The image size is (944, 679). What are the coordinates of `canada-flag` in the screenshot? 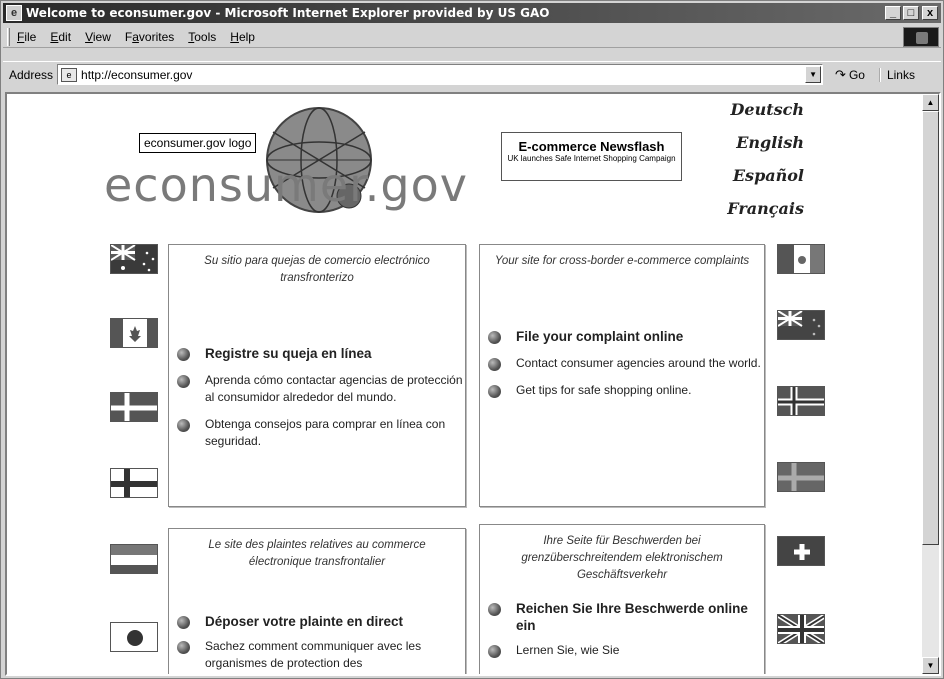 It's located at (134, 333).